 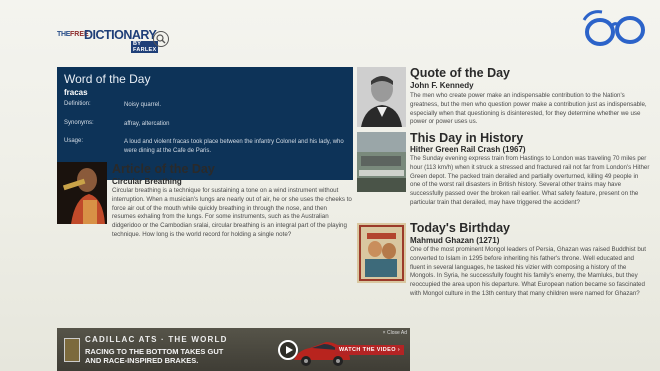 What do you see at coordinates (107, 79) in the screenshot?
I see `wotd-title: Word of the Day` at bounding box center [107, 79].